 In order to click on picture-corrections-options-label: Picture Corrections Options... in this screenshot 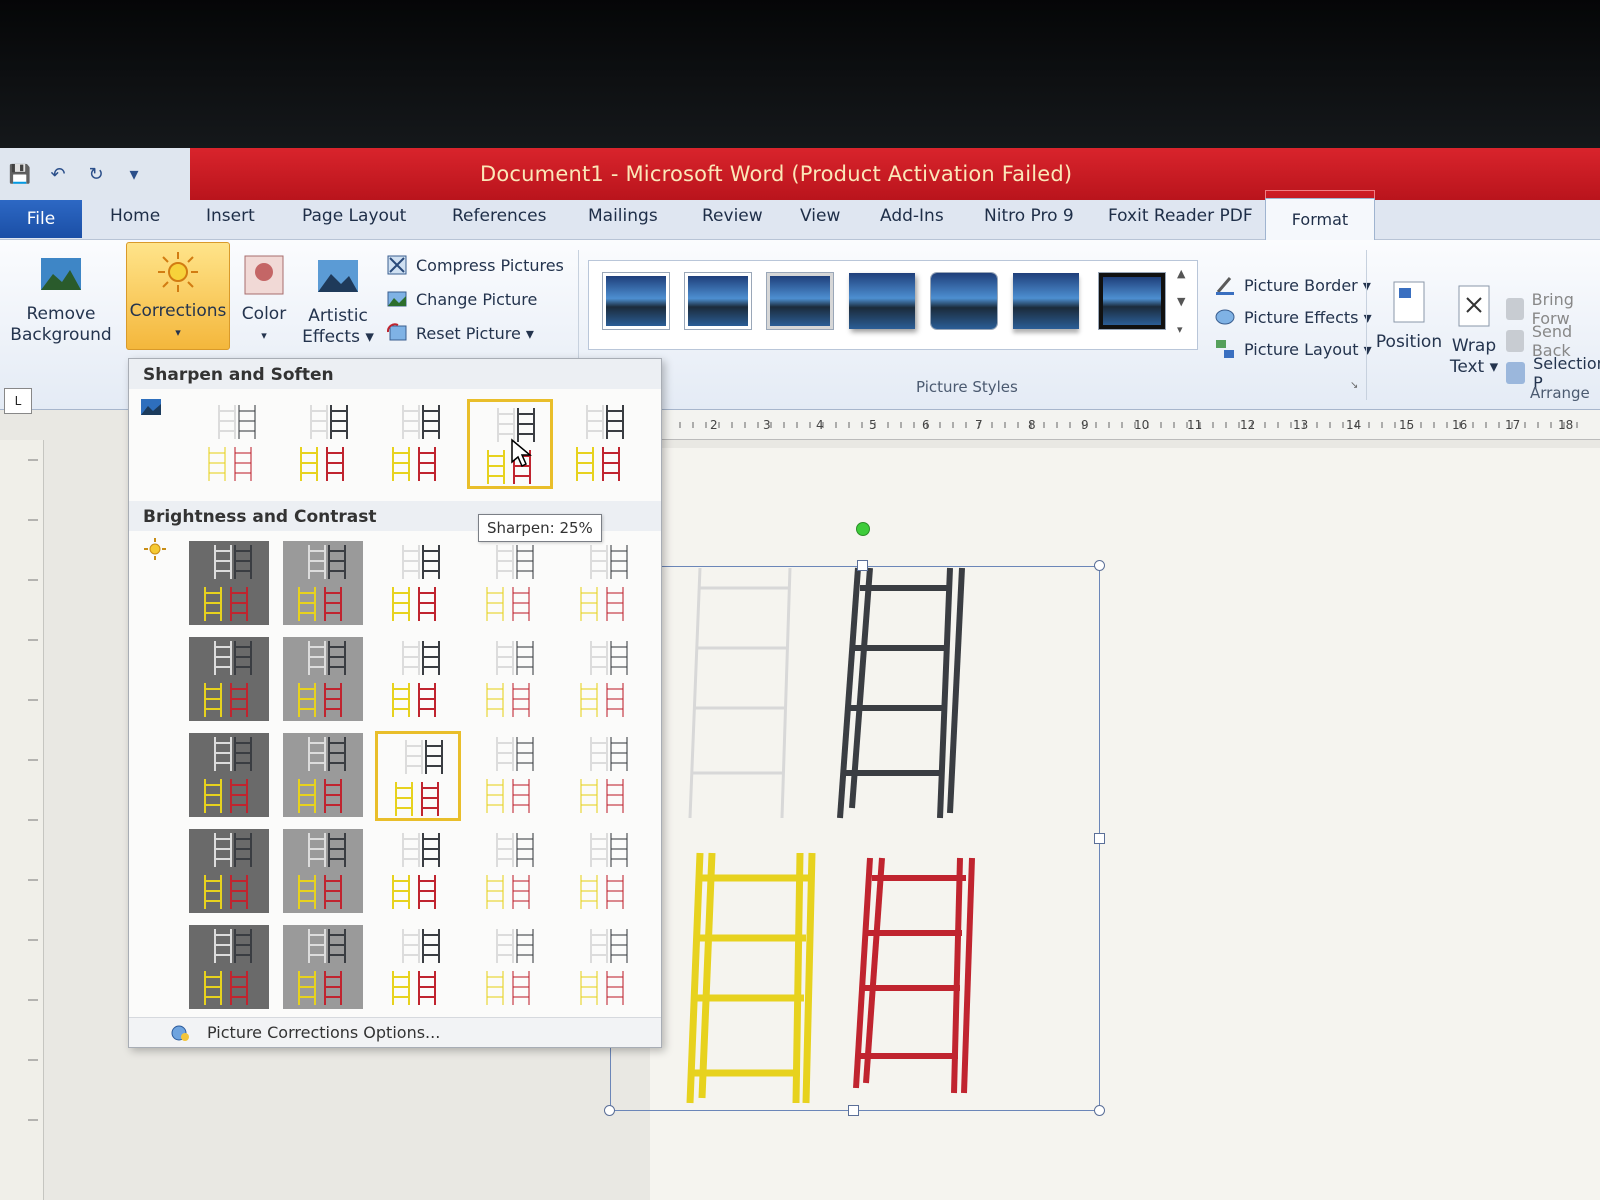, I will do `click(324, 1032)`.